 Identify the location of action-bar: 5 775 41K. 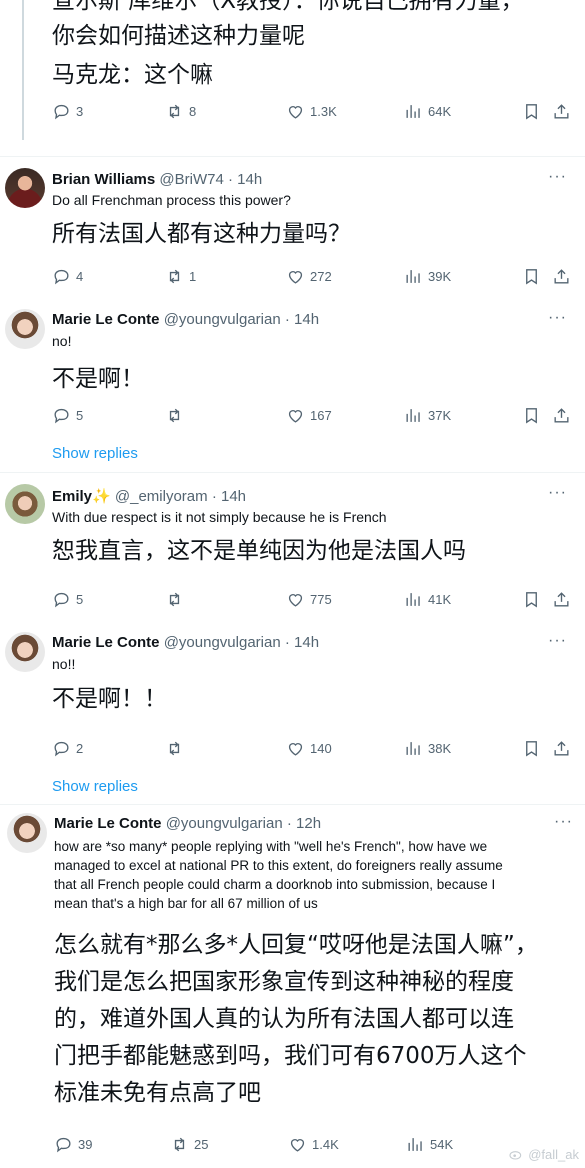
(312, 599).